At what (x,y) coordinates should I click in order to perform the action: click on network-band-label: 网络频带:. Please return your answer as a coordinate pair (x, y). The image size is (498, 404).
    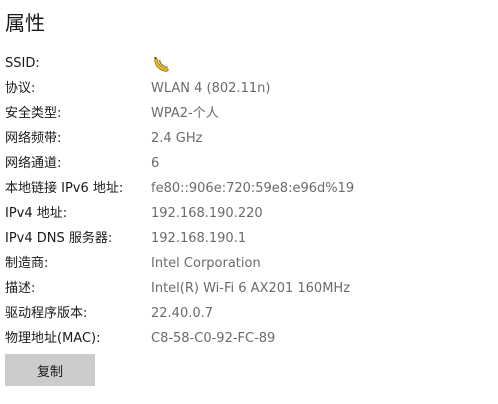
    Looking at the image, I should click on (33, 138).